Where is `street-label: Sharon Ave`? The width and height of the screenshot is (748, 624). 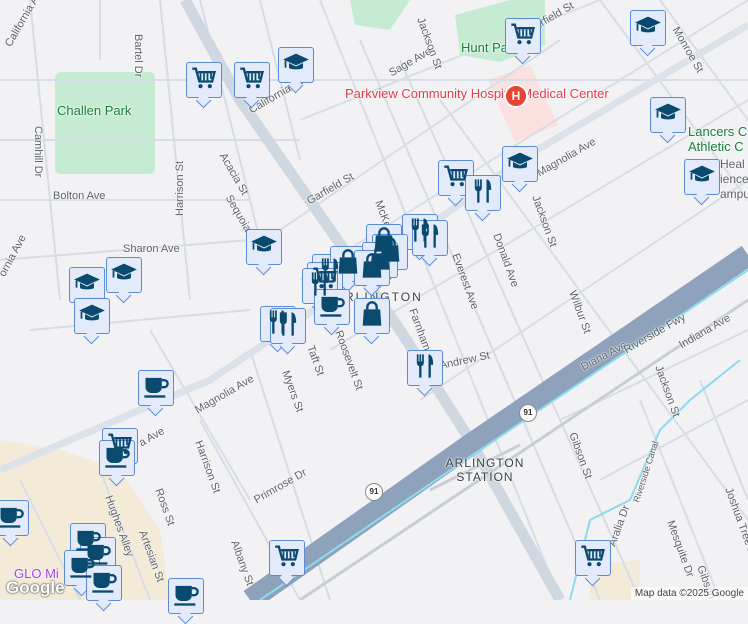 street-label: Sharon Ave is located at coordinates (151, 249).